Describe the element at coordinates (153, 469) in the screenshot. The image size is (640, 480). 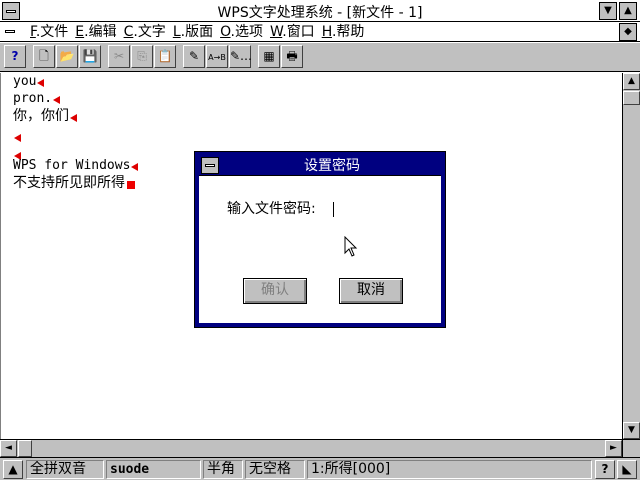
I see `input-code-status: suode` at that location.